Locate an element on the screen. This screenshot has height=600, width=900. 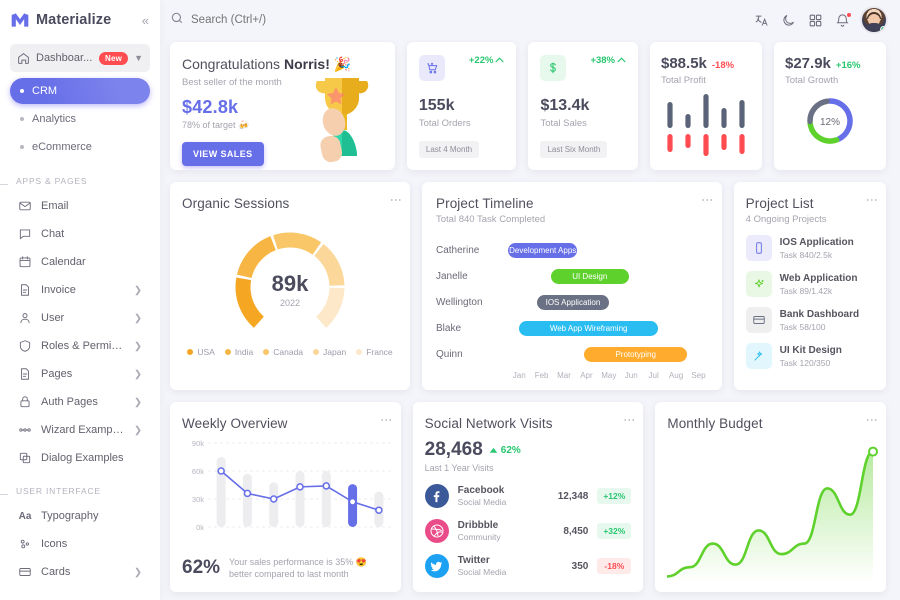
sidebar-item-chat: Chat is located at coordinates (80, 234).